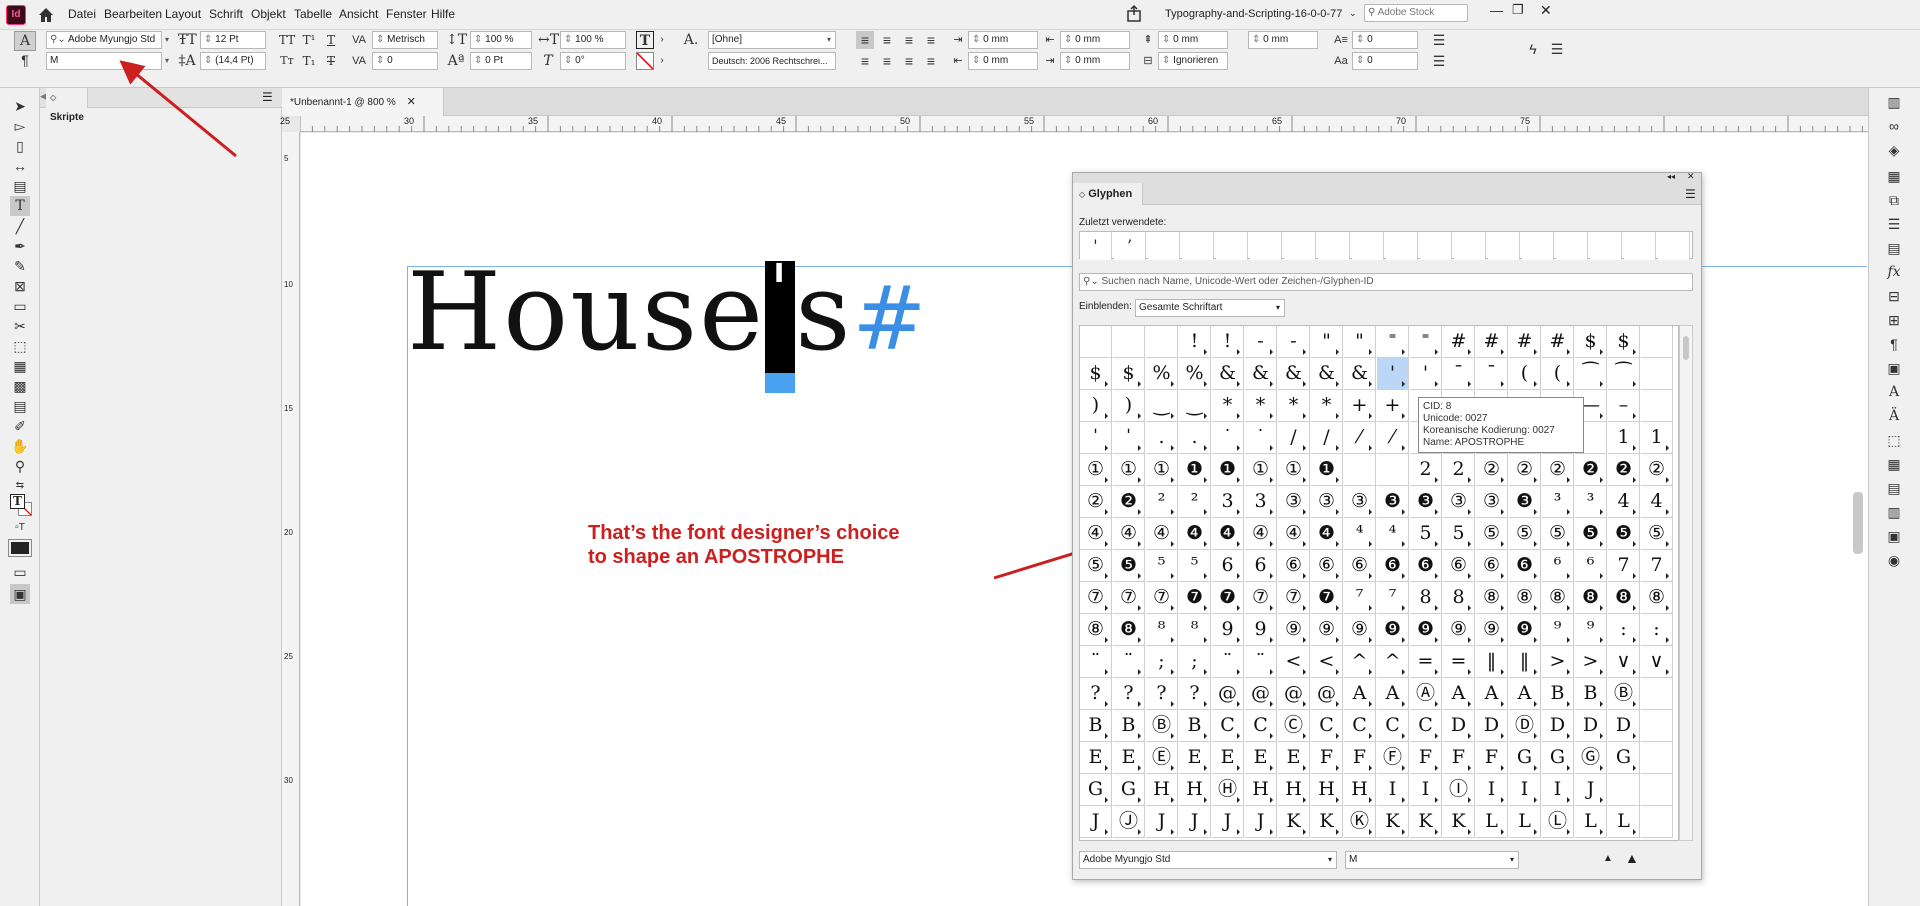 This screenshot has height=906, width=1920. What do you see at coordinates (1162, 502) in the screenshot?
I see `glyph-cell: ²` at bounding box center [1162, 502].